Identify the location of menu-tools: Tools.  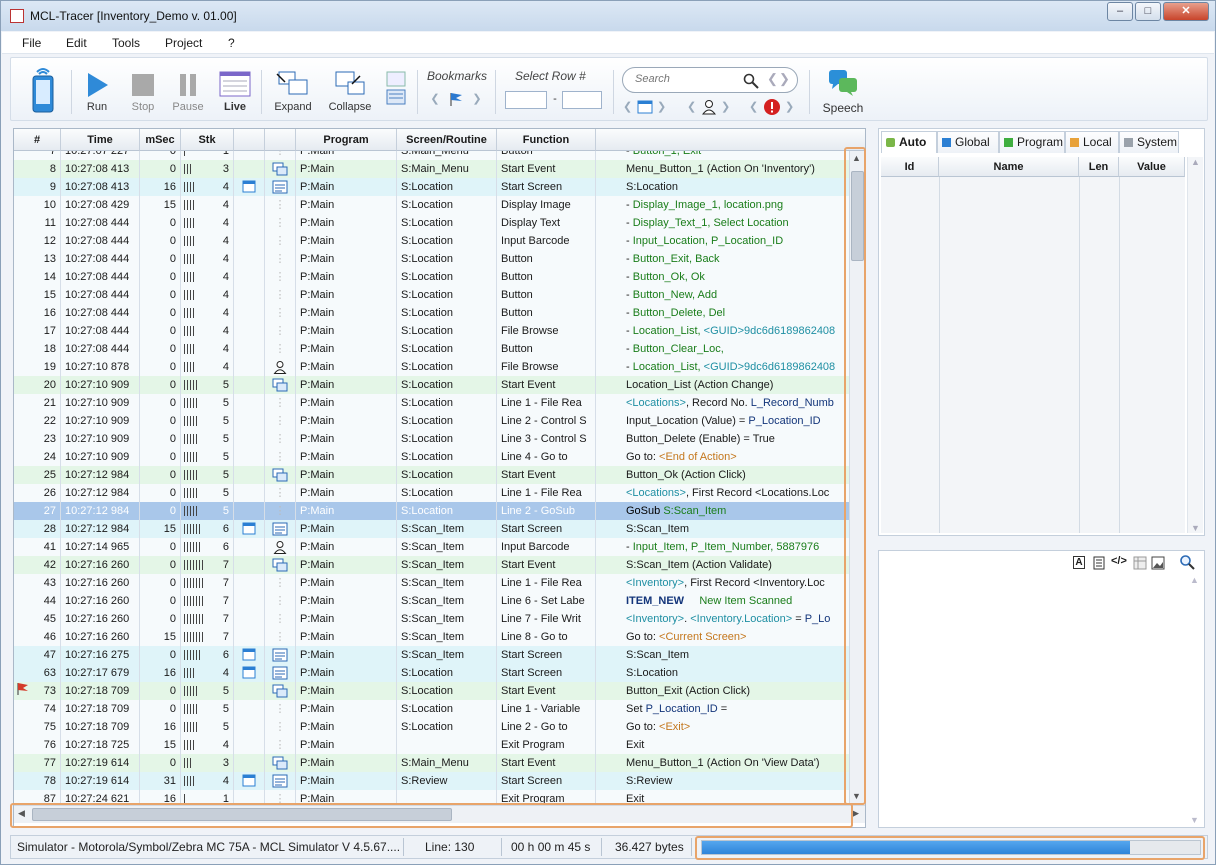
(126, 43).